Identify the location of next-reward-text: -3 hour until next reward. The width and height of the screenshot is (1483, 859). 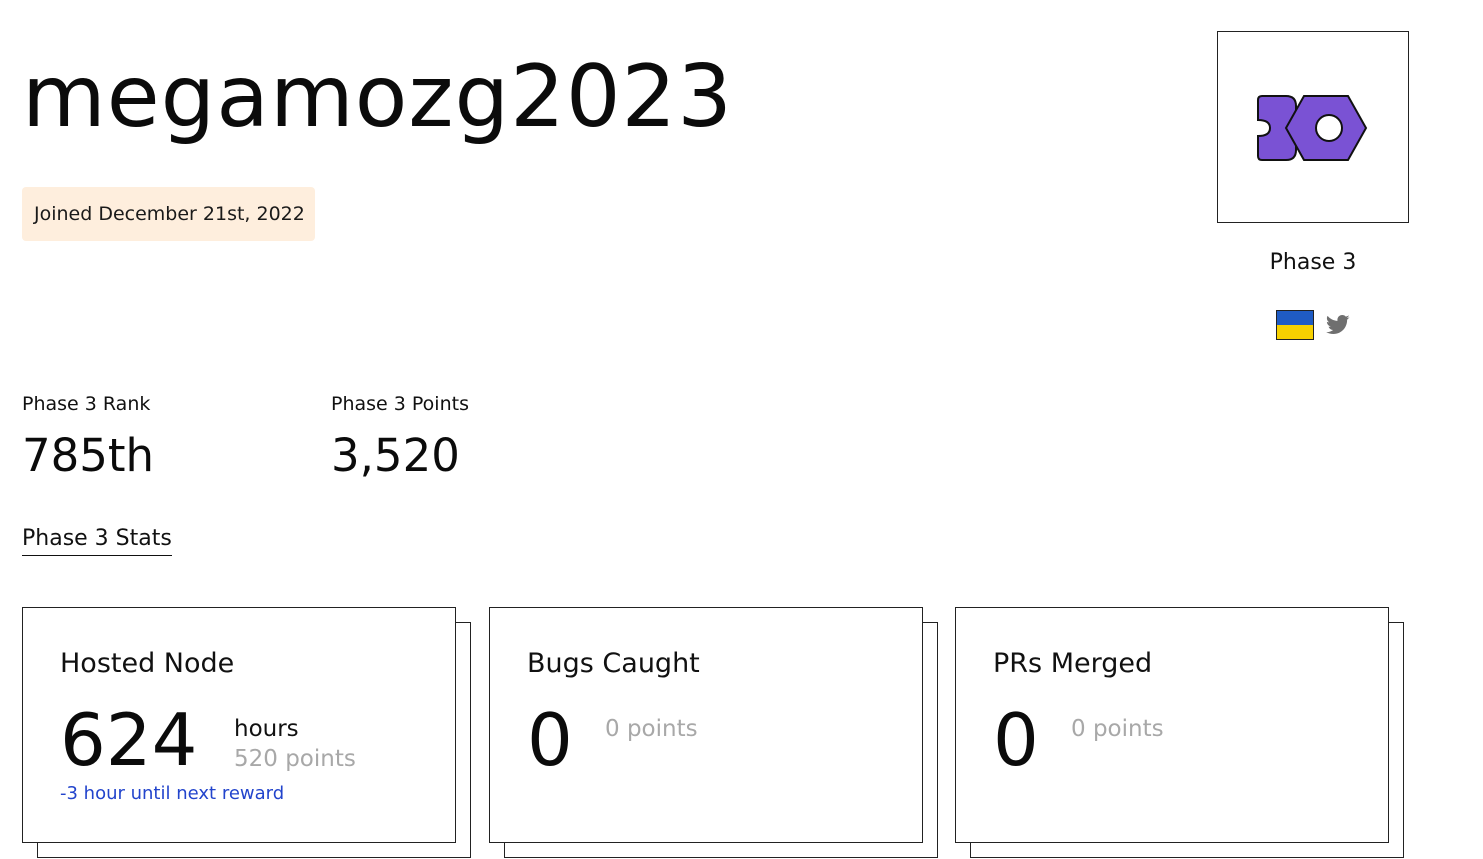
(172, 793).